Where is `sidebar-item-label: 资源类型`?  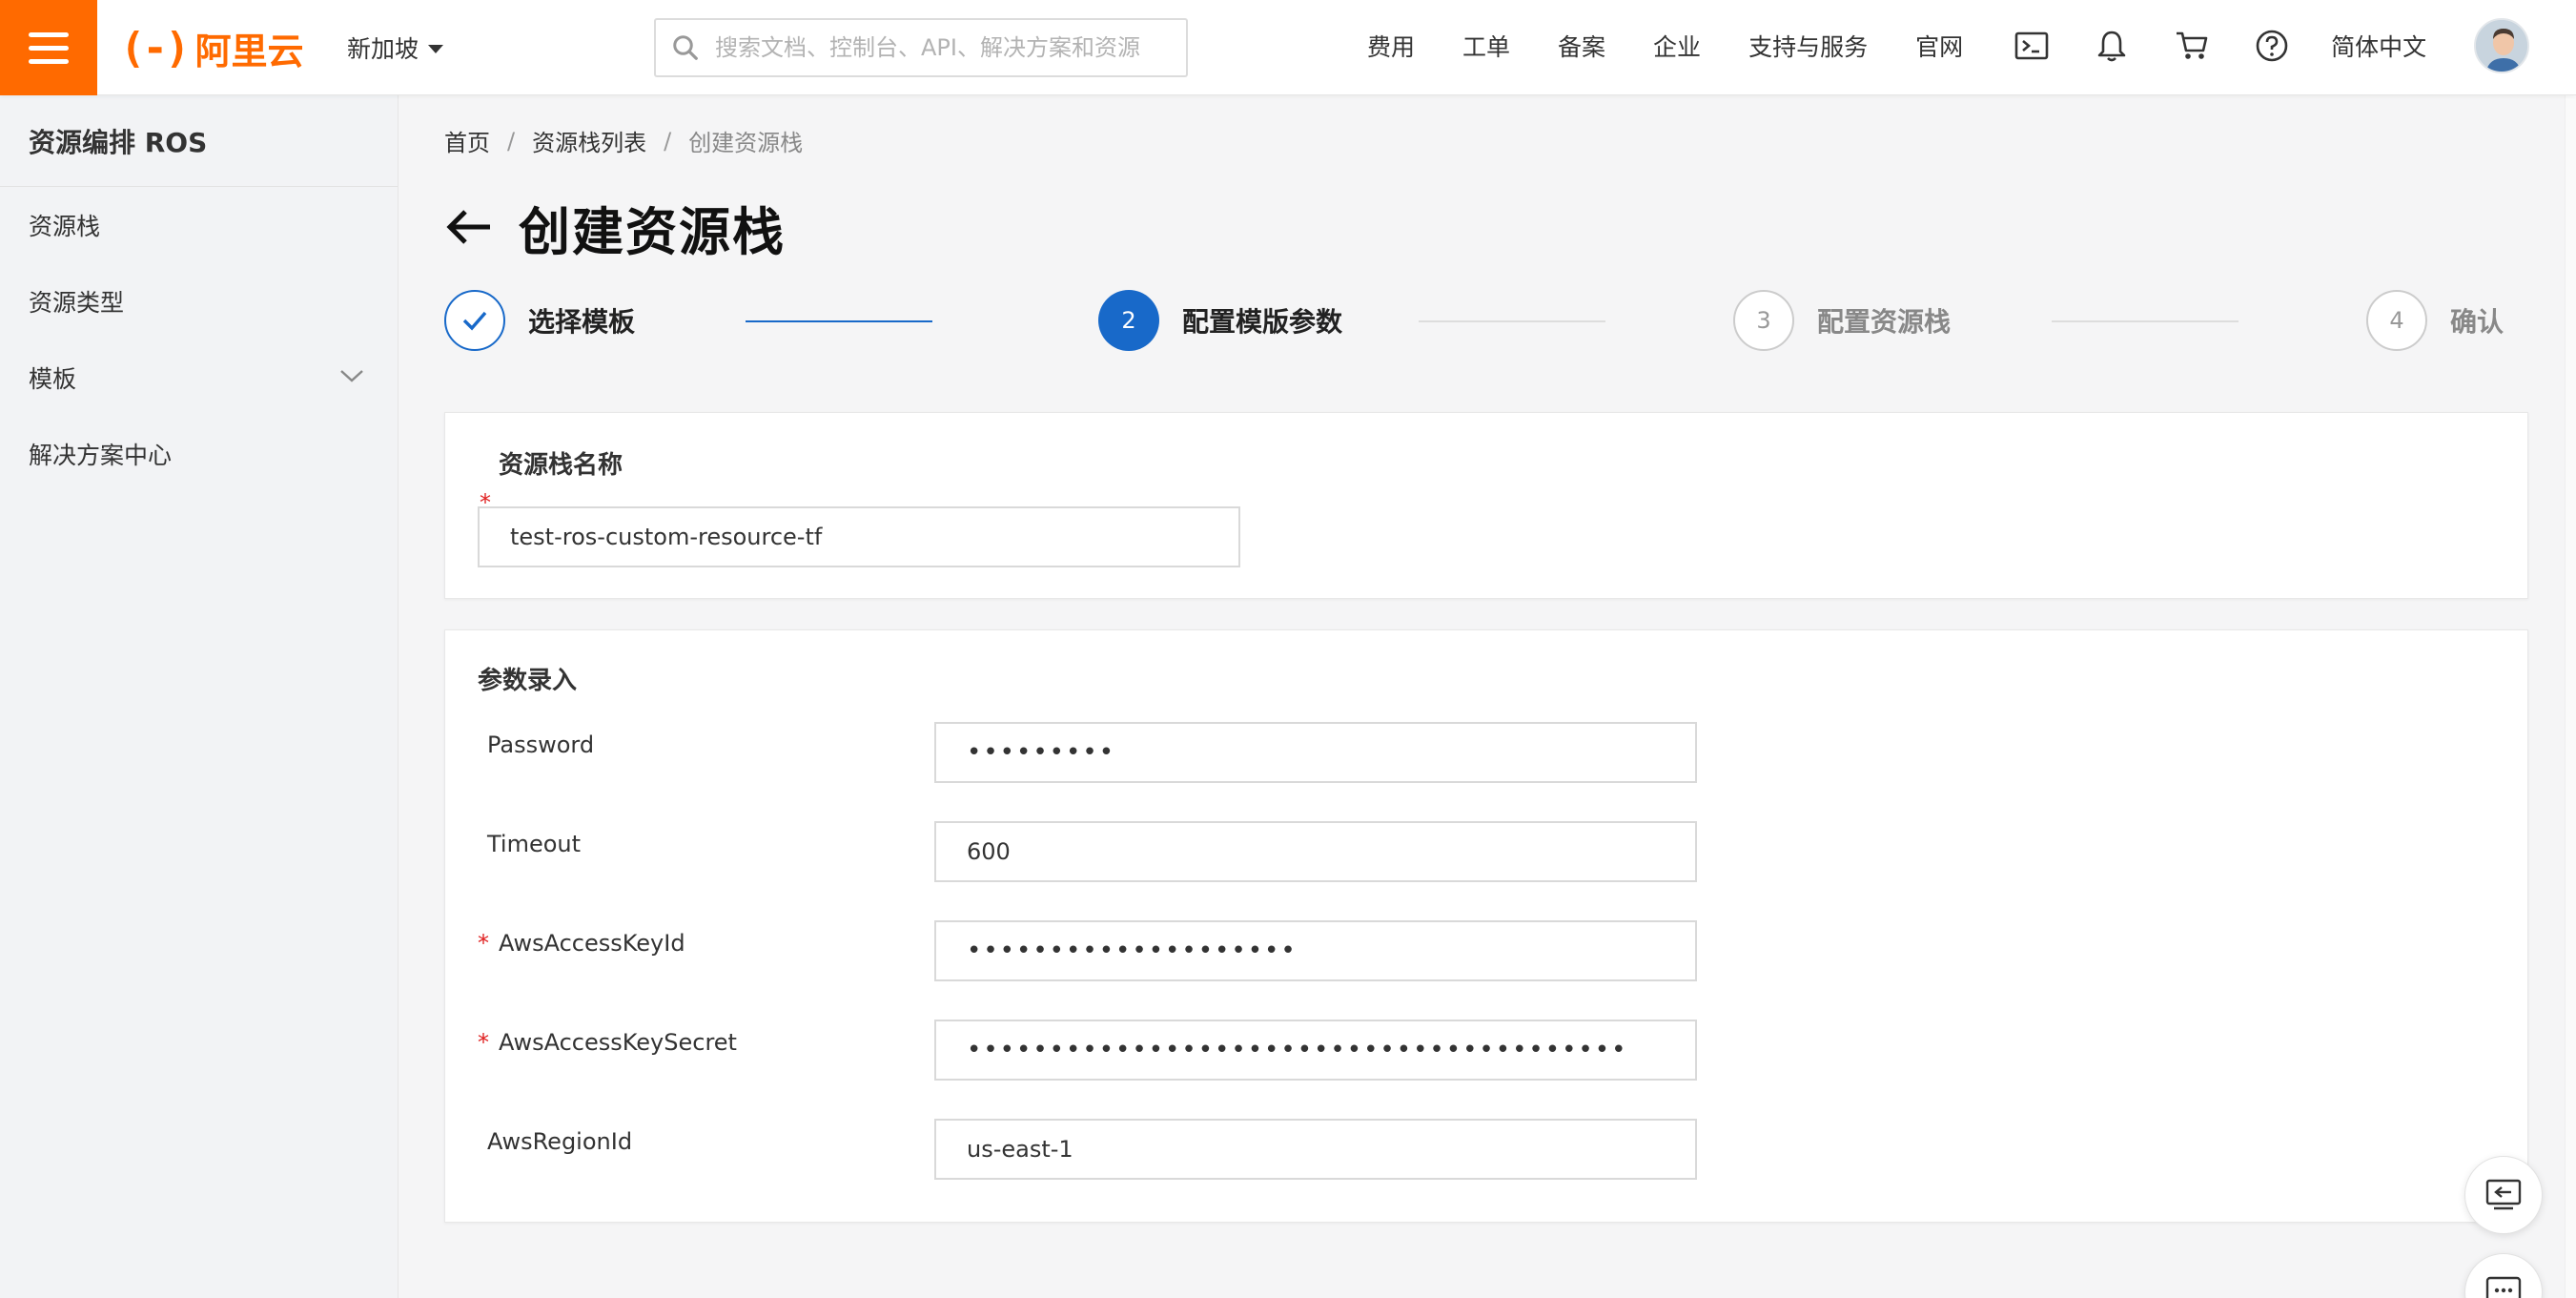
sidebar-item-label: 资源类型 is located at coordinates (77, 303).